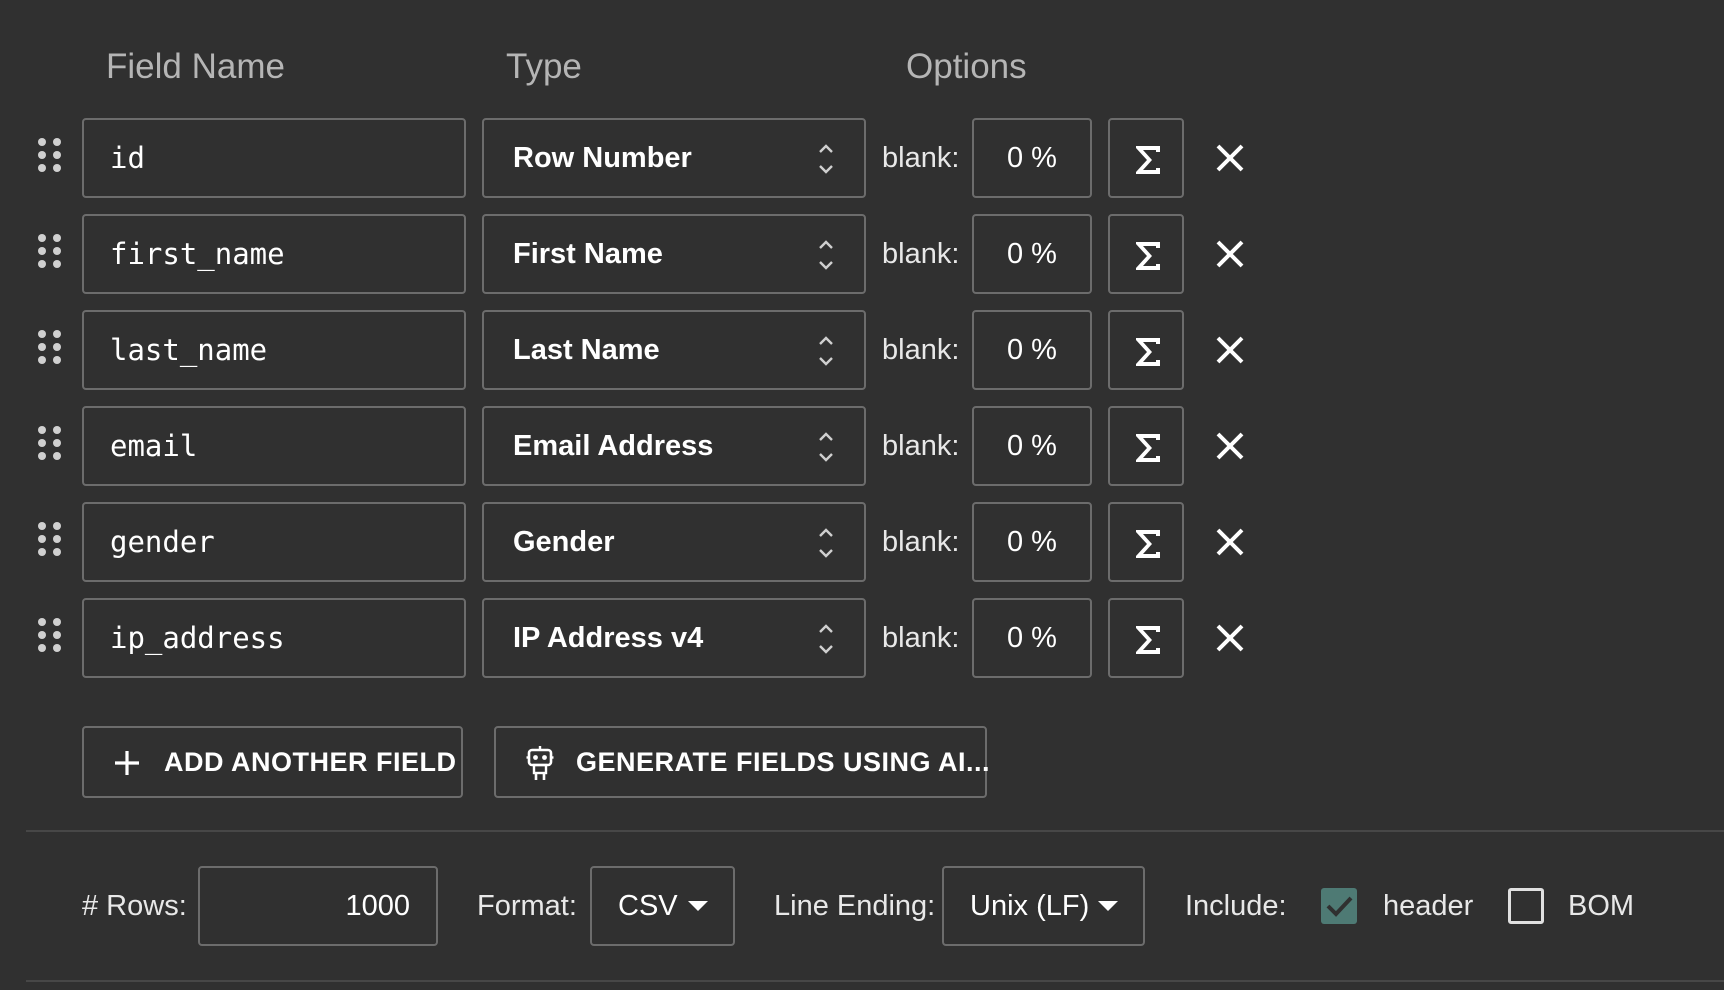 The width and height of the screenshot is (1724, 990). Describe the element at coordinates (855, 906) in the screenshot. I see `line-ending-label: Line Ending:` at that location.